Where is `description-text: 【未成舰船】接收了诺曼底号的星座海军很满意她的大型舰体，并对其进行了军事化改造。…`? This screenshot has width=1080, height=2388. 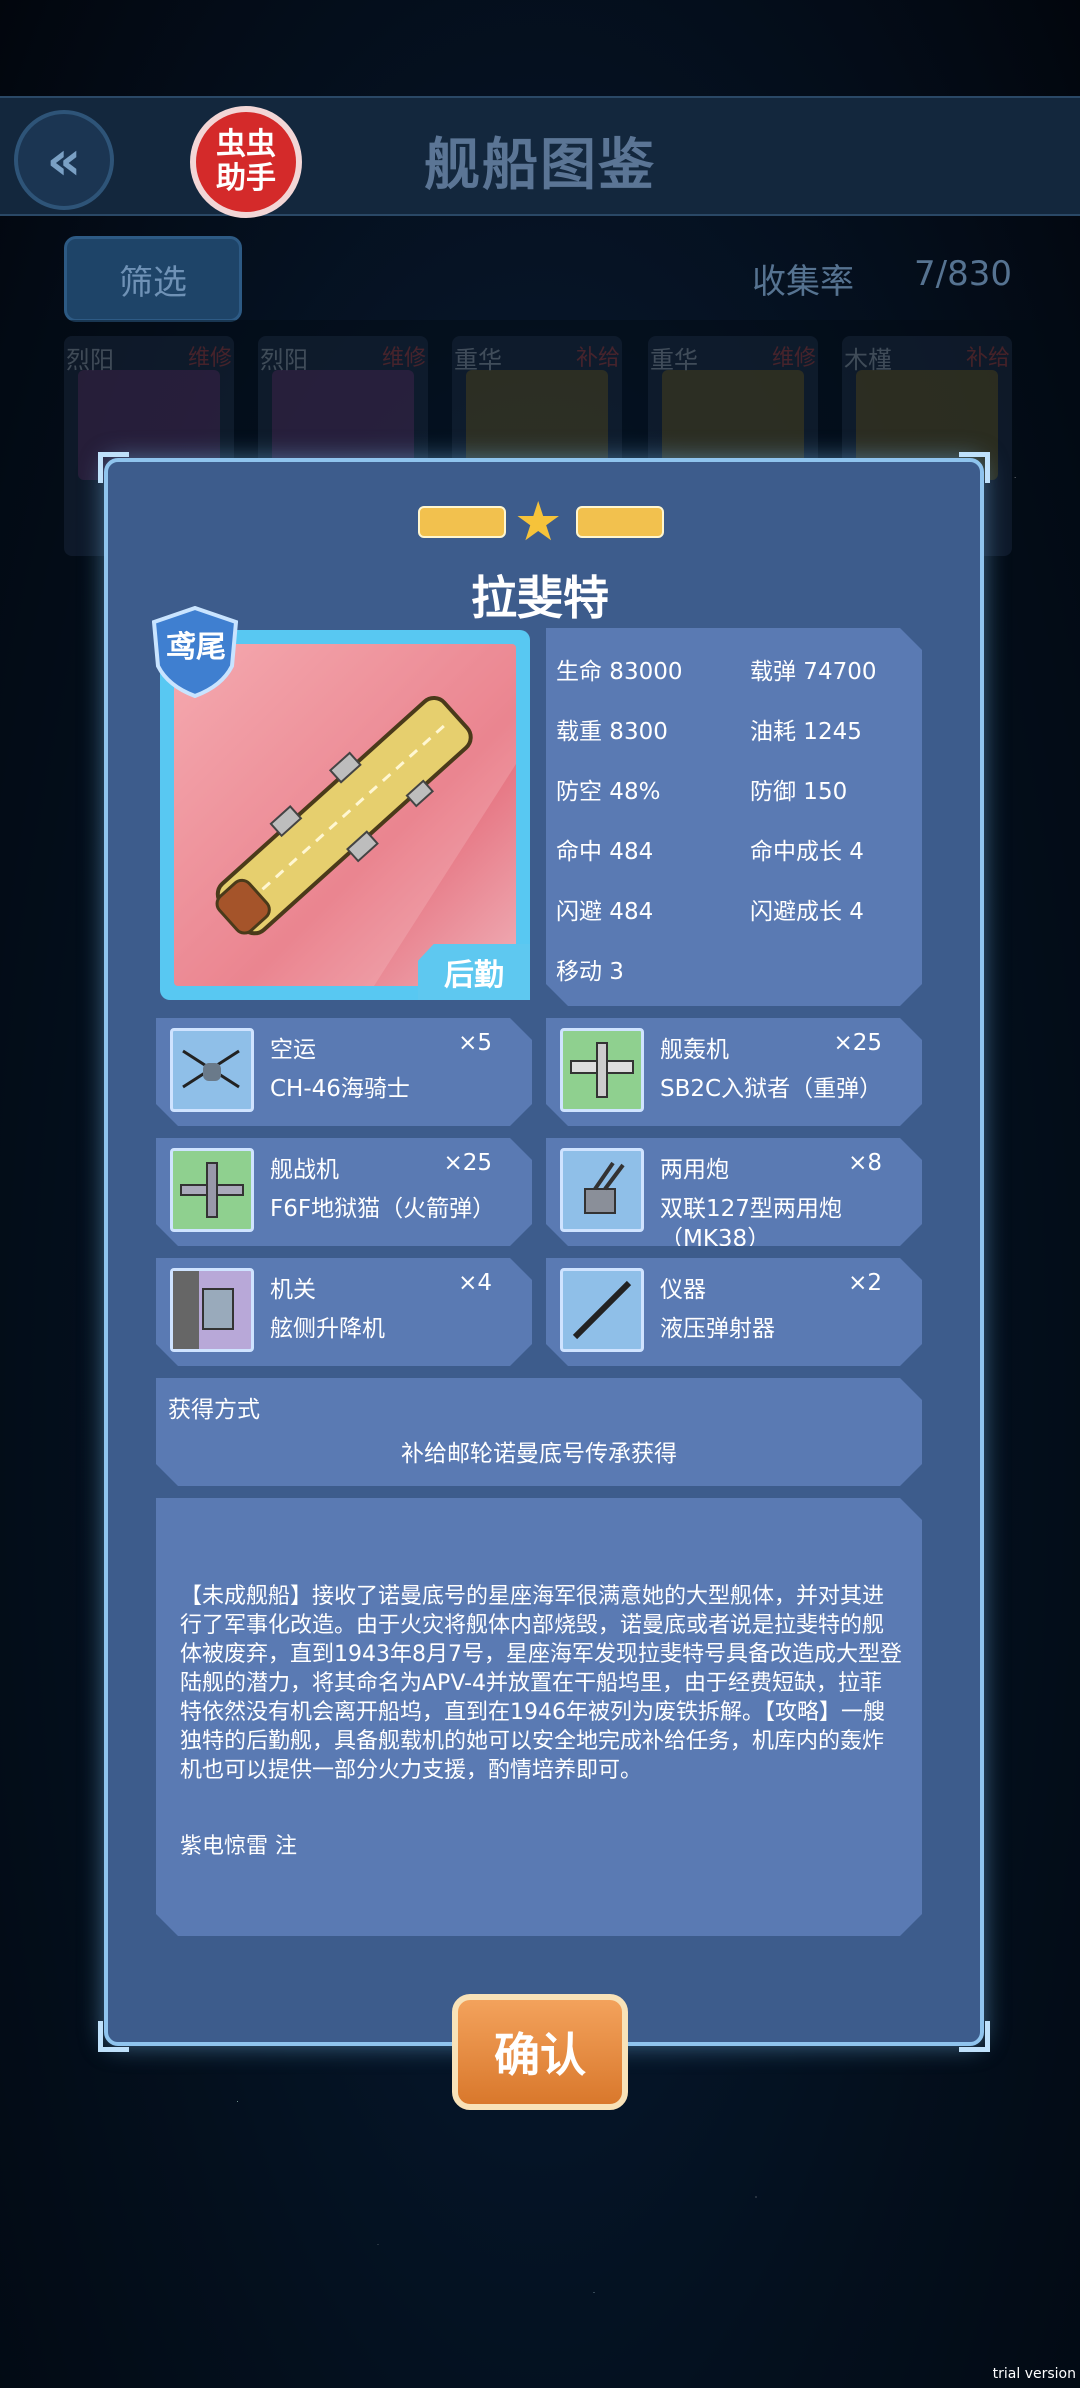 description-text: 【未成舰船】接收了诺曼底号的星座海军很满意她的大型舰体，并对其进行了军事化改造。… is located at coordinates (541, 1683).